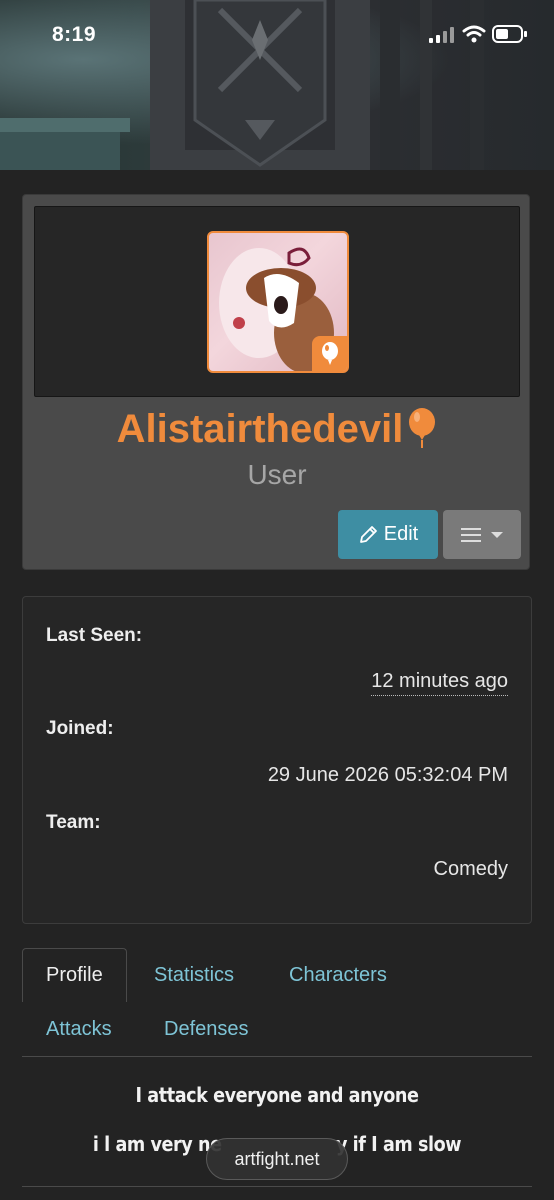 The image size is (554, 1200). Describe the element at coordinates (401, 534) in the screenshot. I see `edit-label: Edit` at that location.